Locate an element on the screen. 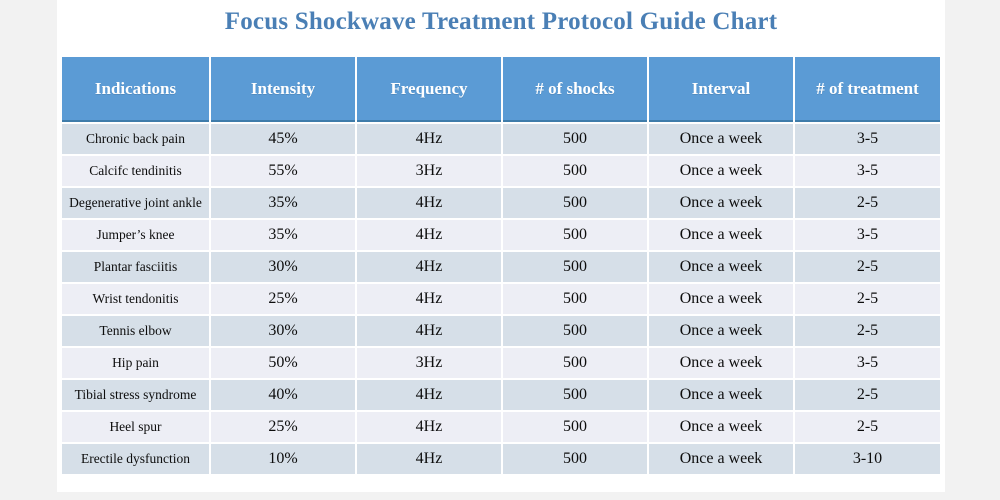 The width and height of the screenshot is (1000, 500). cell-indication: Jumper’s knee is located at coordinates (135, 235).